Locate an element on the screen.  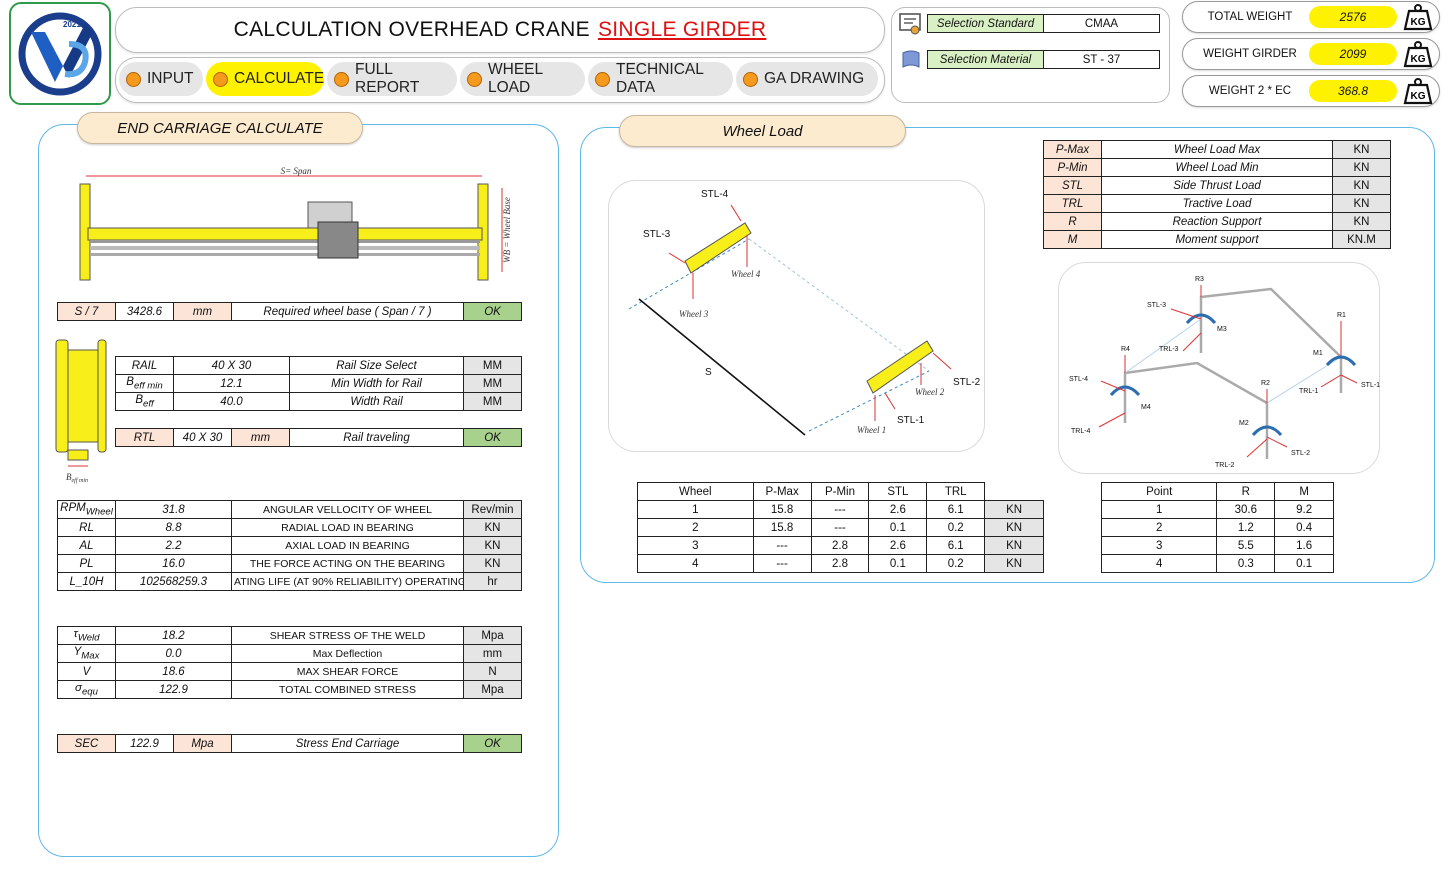
total-weight-value: 2576 is located at coordinates (1353, 17).